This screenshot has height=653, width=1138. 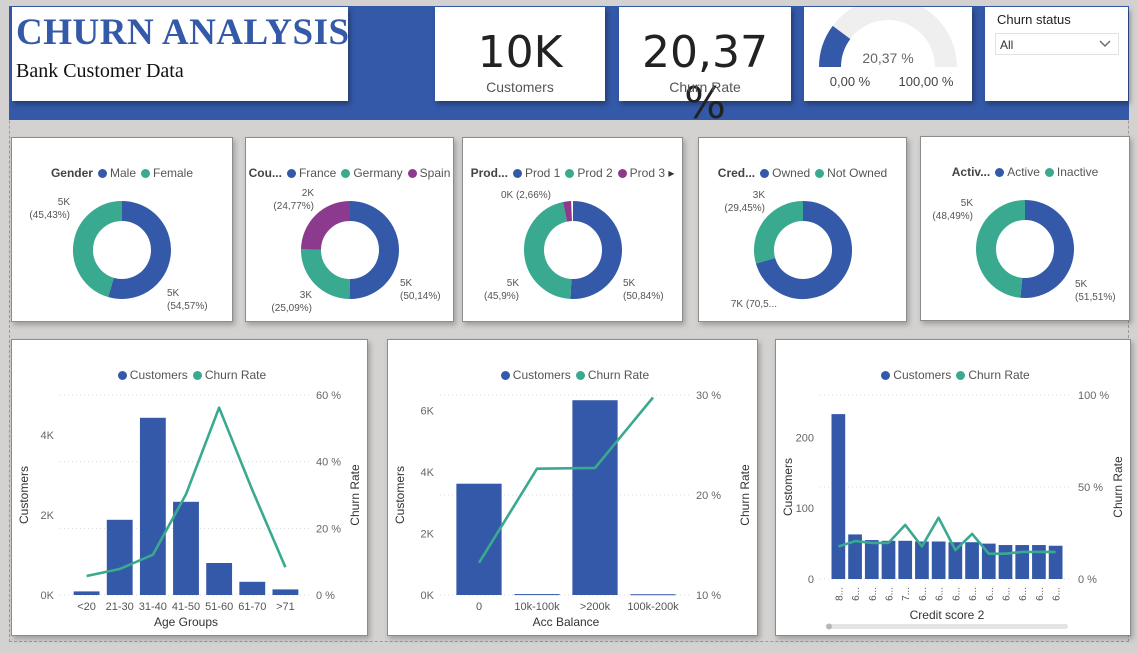 I want to click on donut-chart: 5K (54,57%) 5K (45,43%), so click(x=118, y=254).